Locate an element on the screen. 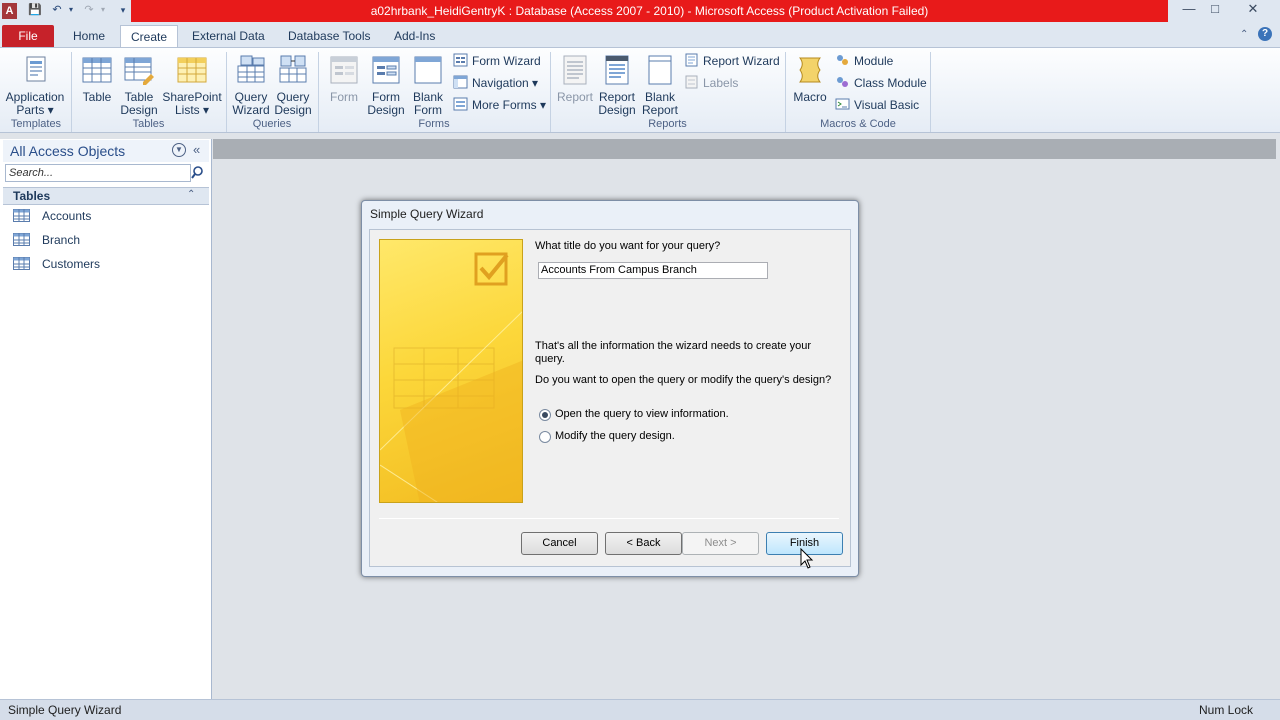 The width and height of the screenshot is (1280, 720). back-button: < Back is located at coordinates (643, 543).